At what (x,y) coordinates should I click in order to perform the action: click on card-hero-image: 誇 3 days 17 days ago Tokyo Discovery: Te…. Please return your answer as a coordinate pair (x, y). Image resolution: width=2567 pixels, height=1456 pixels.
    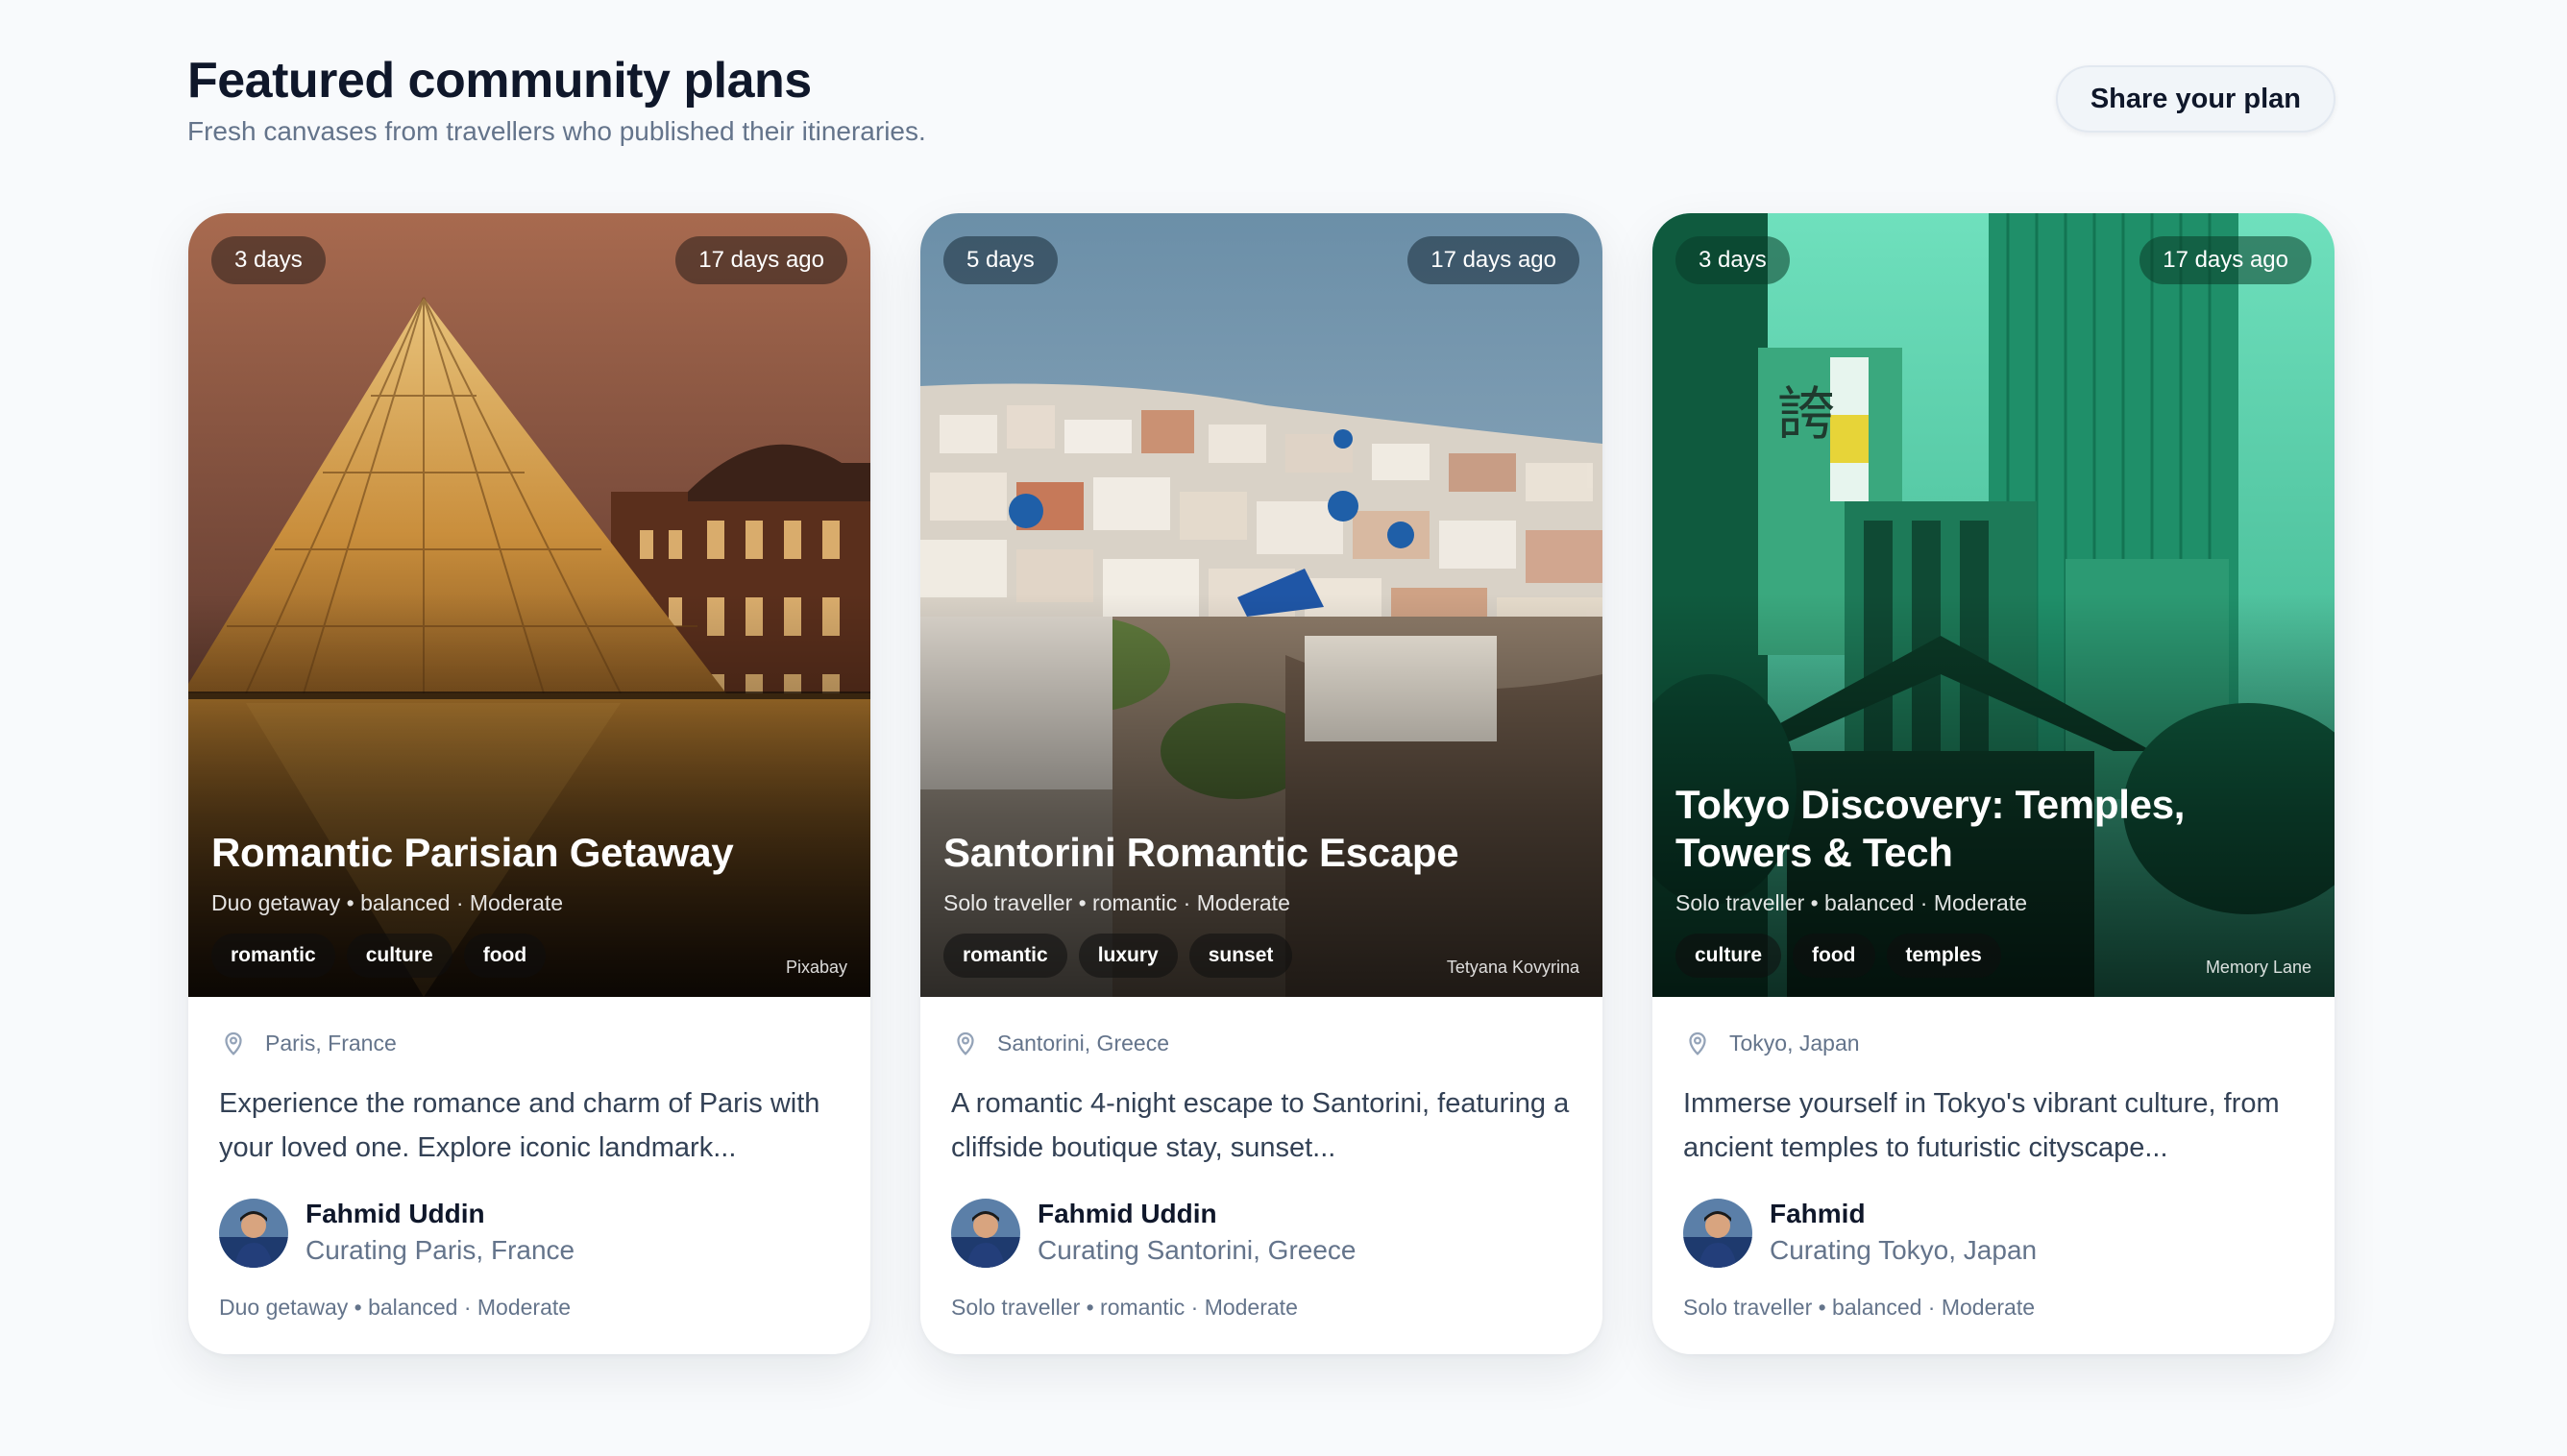
    Looking at the image, I should click on (1993, 605).